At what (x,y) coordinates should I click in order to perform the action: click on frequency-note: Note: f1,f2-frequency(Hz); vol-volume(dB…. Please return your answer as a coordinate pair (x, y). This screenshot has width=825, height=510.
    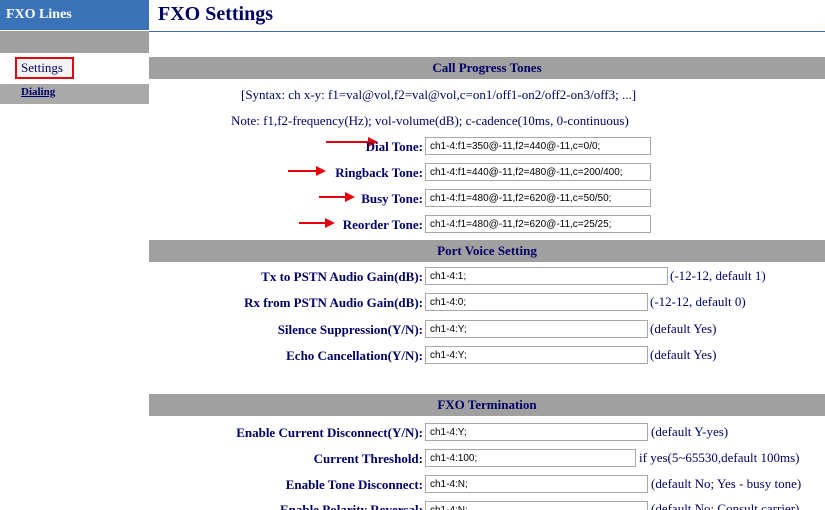
    Looking at the image, I should click on (430, 120).